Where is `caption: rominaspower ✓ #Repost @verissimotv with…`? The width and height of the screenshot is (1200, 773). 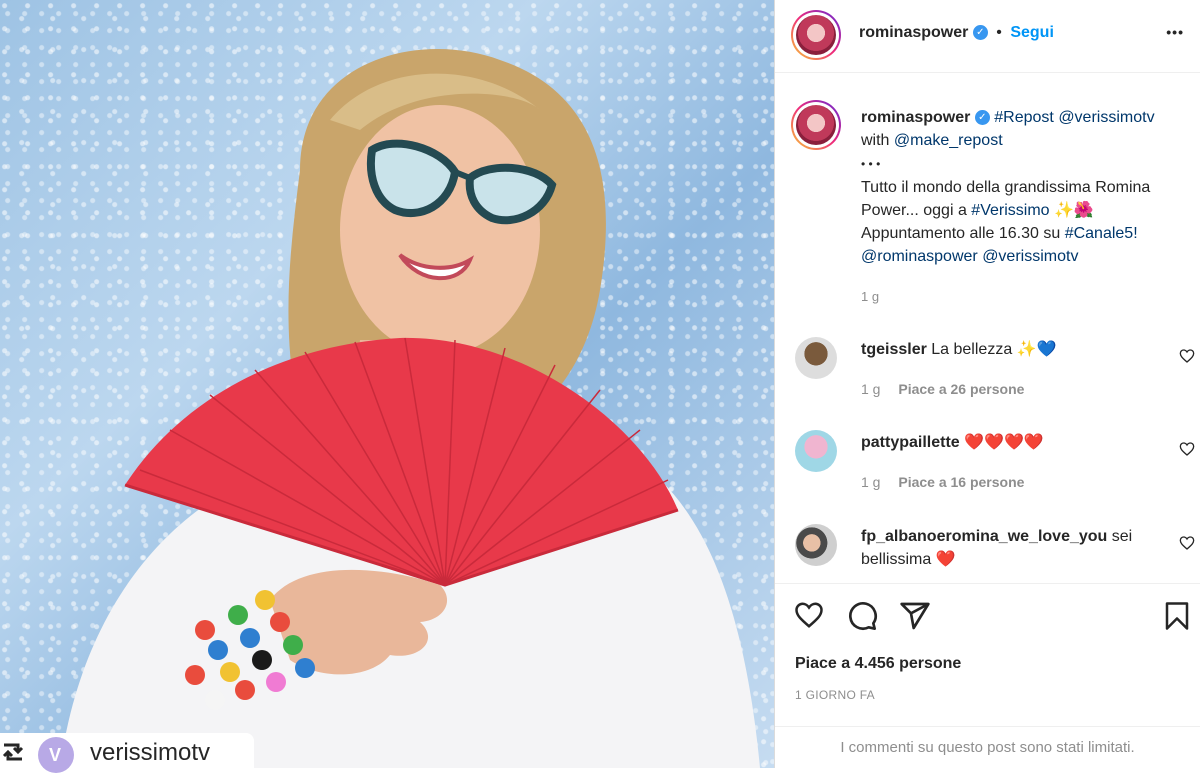
caption: rominaspower ✓ #Repost @verissimotv with… is located at coordinates (1026, 187).